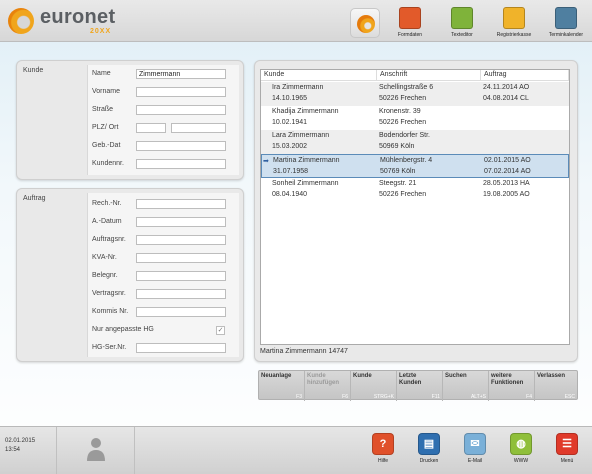 Image resolution: width=592 pixels, height=474 pixels. Describe the element at coordinates (298, 87) in the screenshot. I see `row-name: Ira Zimmermann` at that location.